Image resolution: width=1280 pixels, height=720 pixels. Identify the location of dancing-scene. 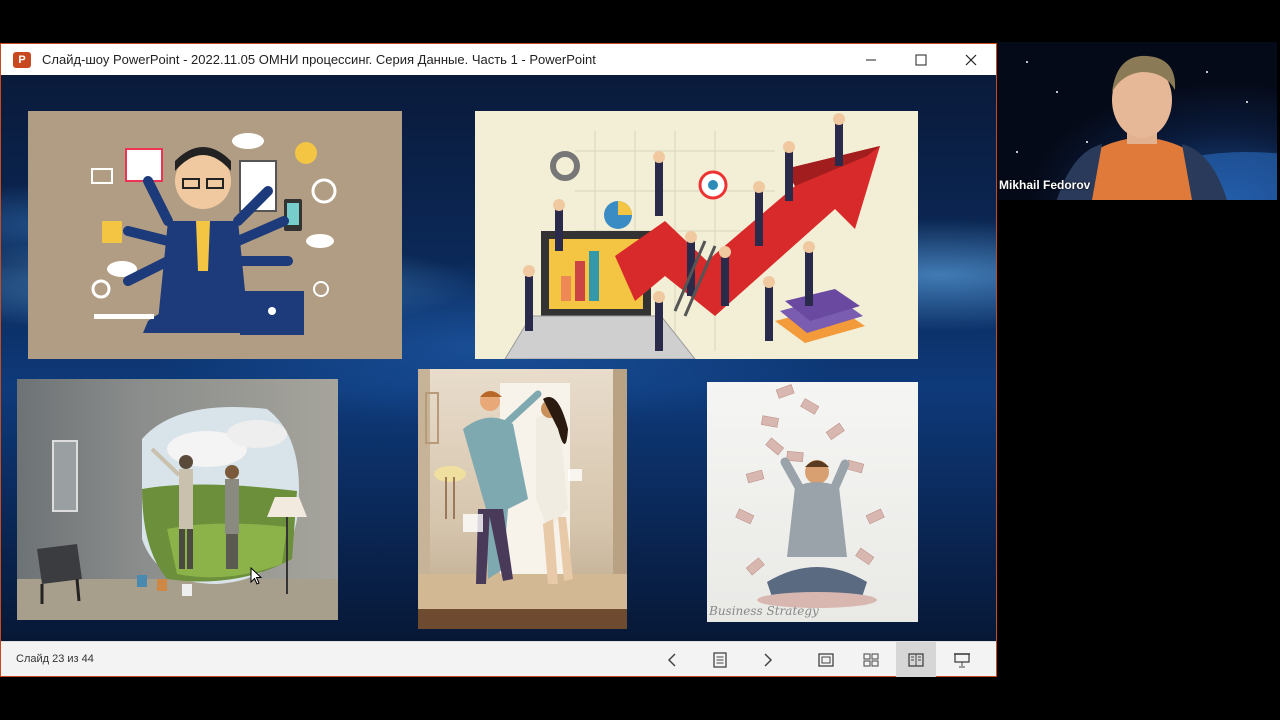
(522, 499).